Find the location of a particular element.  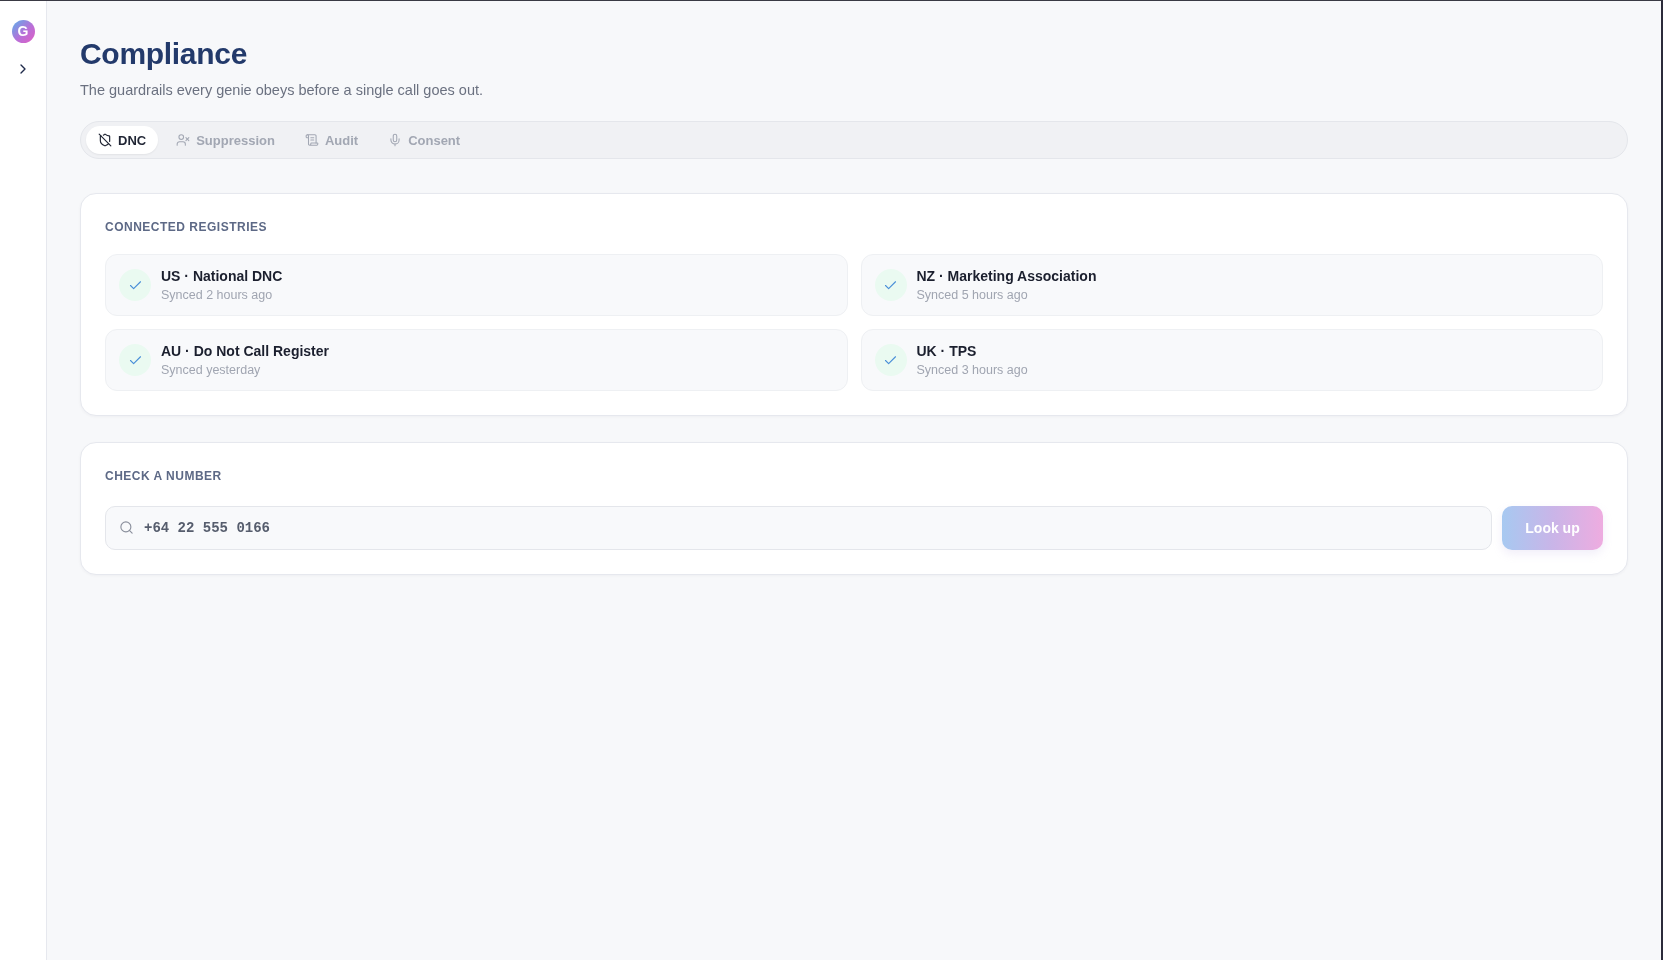

user-x-icon is located at coordinates (183, 140).